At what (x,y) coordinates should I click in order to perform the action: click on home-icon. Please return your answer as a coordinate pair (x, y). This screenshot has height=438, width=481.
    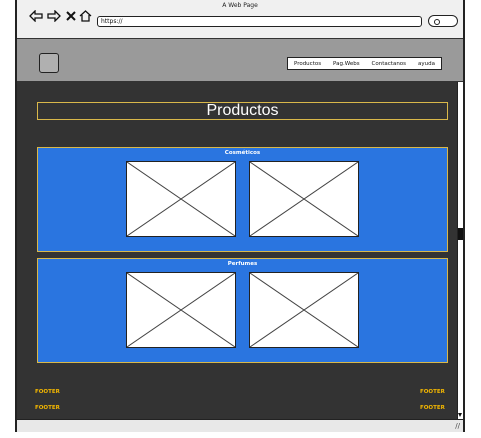
    Looking at the image, I should click on (85, 17).